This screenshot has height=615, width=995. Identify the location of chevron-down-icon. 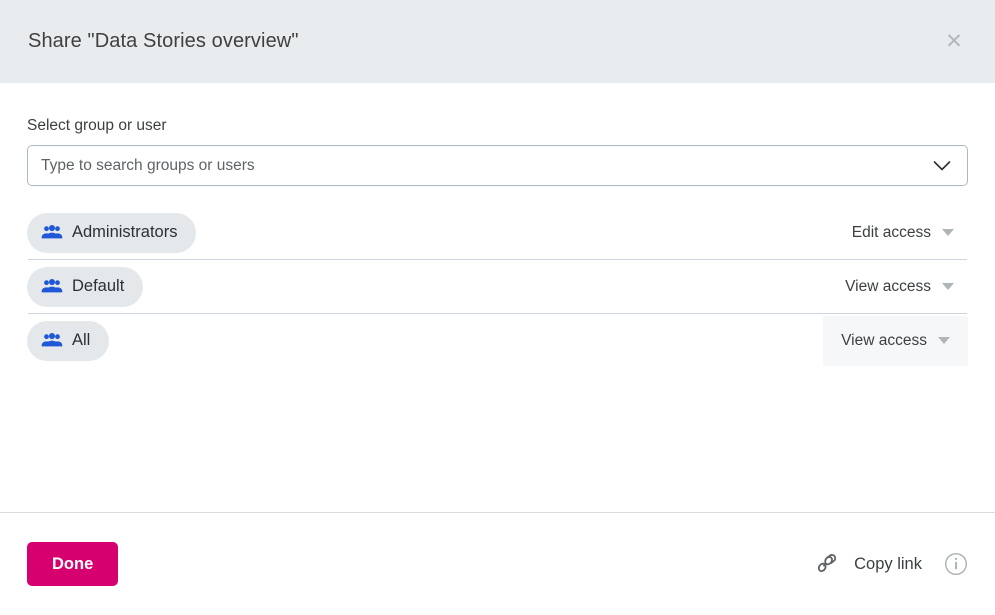
(942, 165).